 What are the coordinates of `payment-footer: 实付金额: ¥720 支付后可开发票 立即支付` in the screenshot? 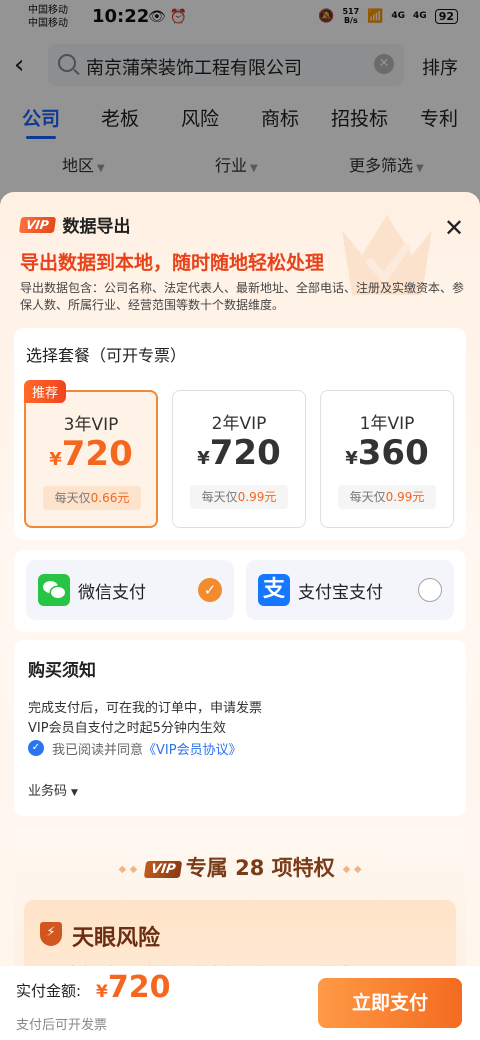 It's located at (240, 1003).